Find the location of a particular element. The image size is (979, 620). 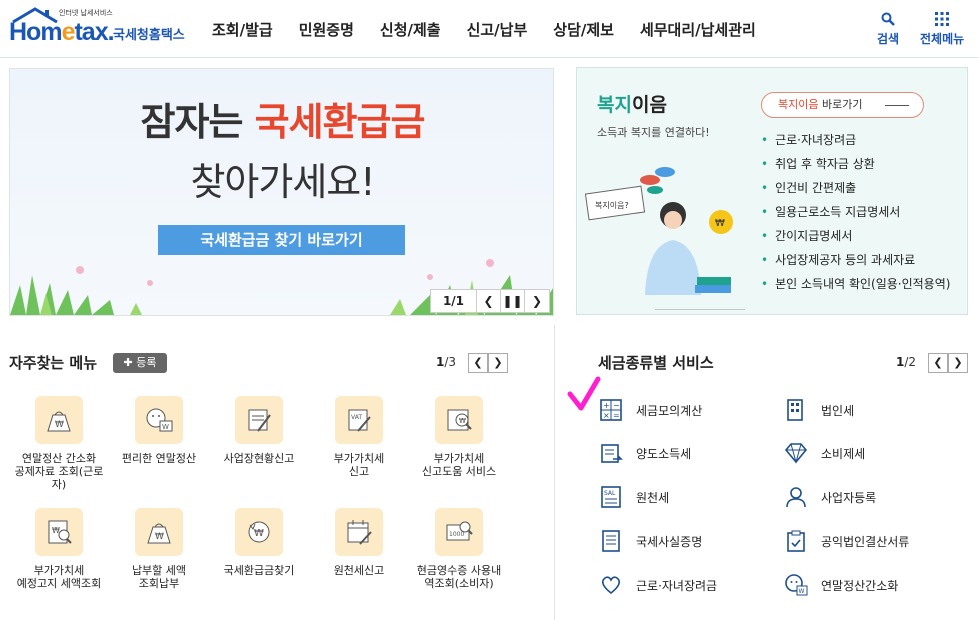

welfare-link: 인건비 간편제출 is located at coordinates (855, 188).